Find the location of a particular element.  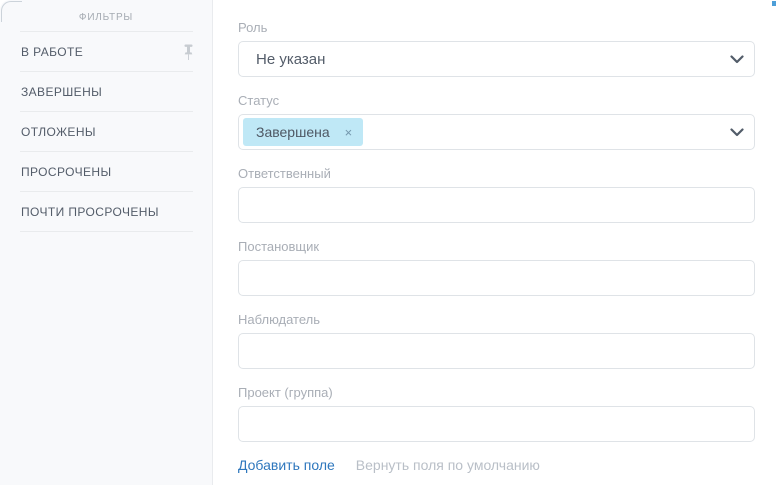

add-field-link: Добавить поле is located at coordinates (286, 465).